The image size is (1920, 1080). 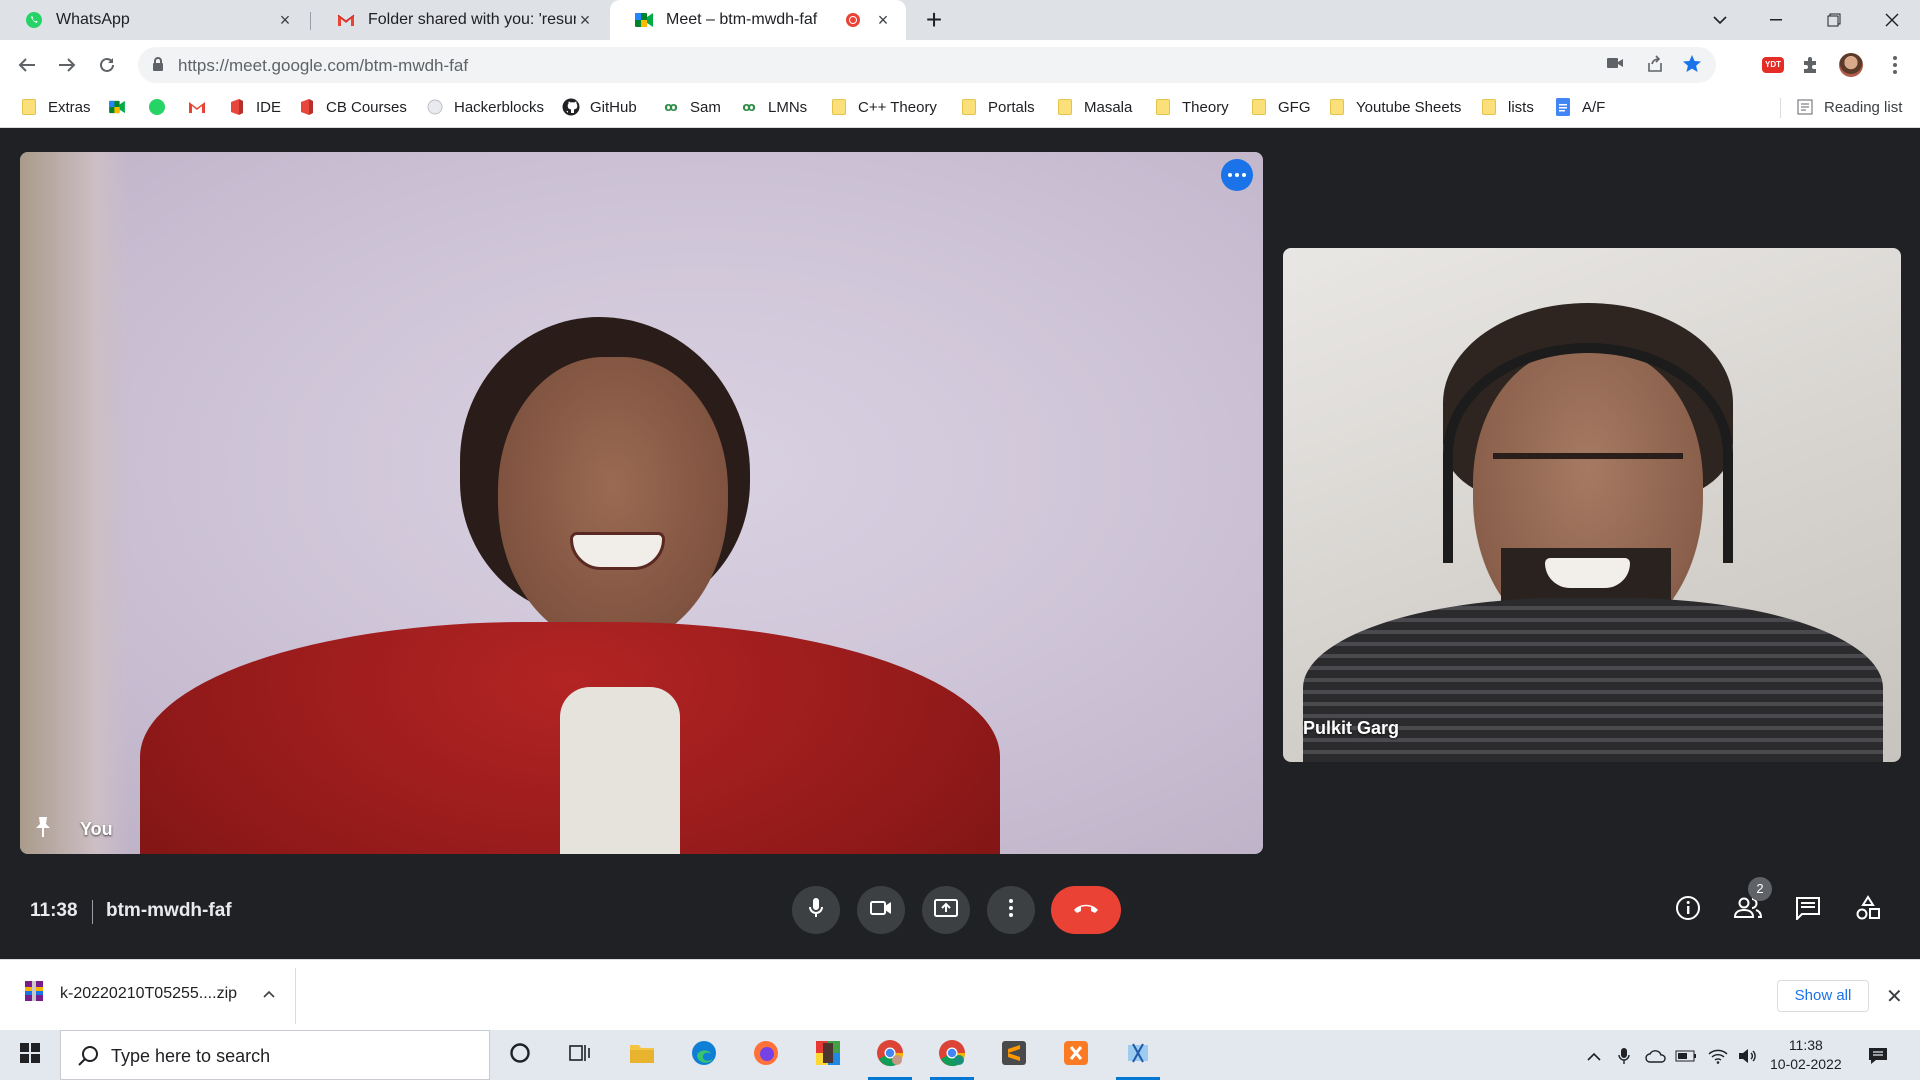 I want to click on download-item: k-20220210T05255....zip, so click(x=149, y=993).